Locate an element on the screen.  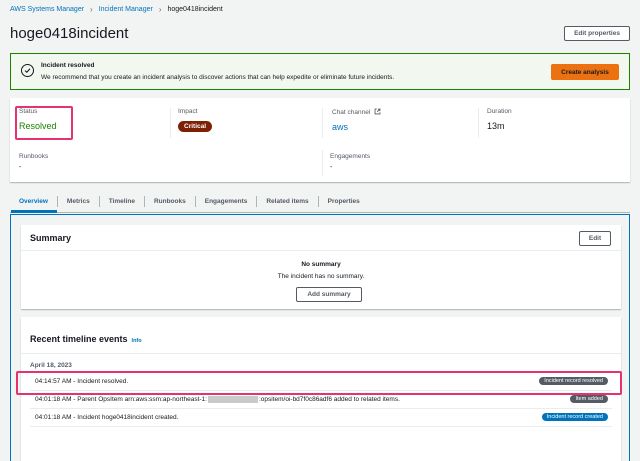
breadcrumb-systems-manager: AWS Systems Manager is located at coordinates (47, 9).